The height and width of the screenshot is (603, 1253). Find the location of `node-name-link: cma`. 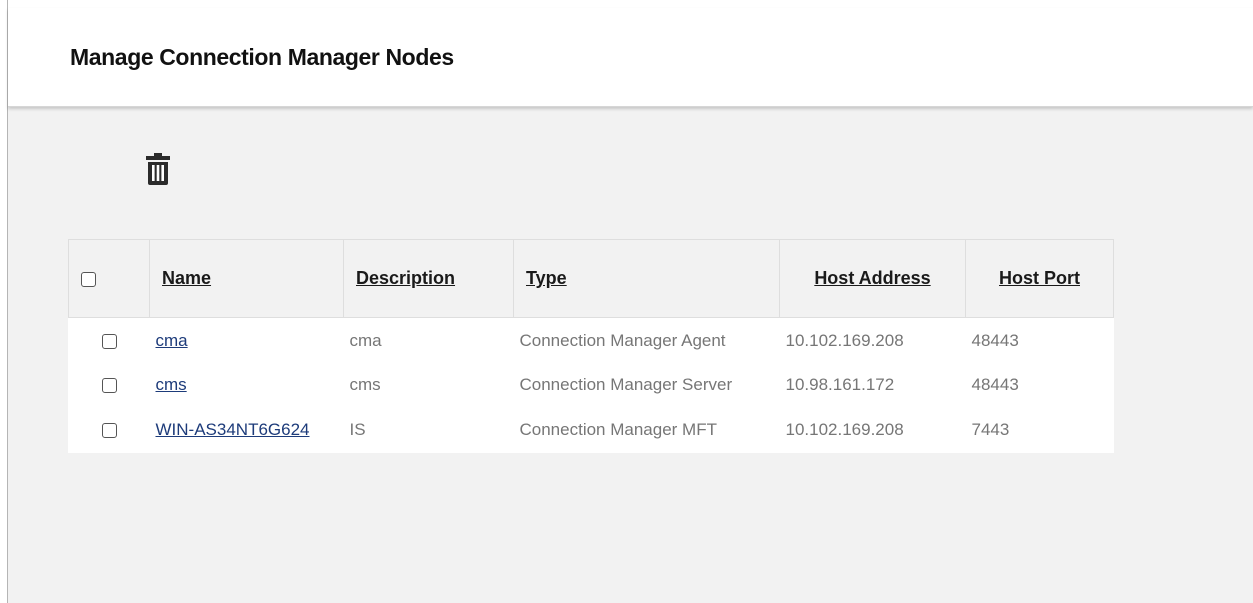

node-name-link: cma is located at coordinates (172, 340).